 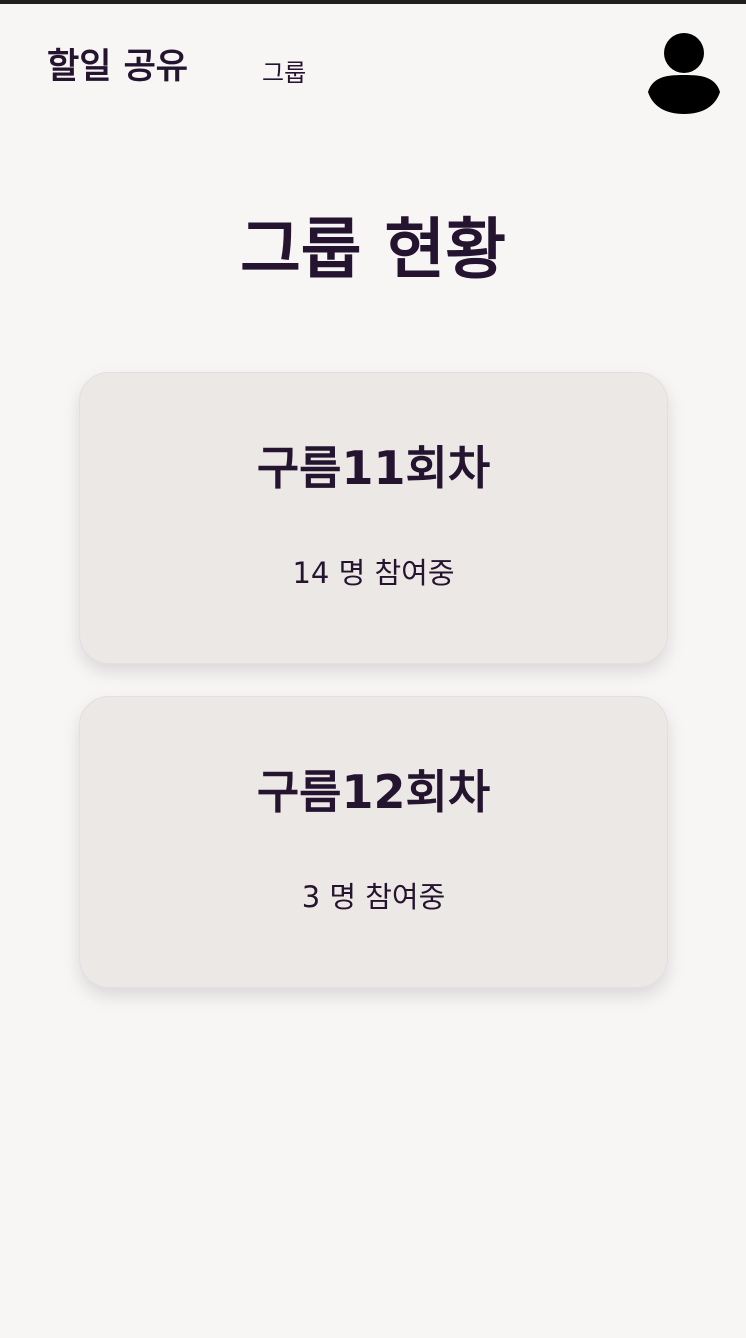 What do you see at coordinates (373, 72) in the screenshot?
I see `navbar: 할일 공유 그룹` at bounding box center [373, 72].